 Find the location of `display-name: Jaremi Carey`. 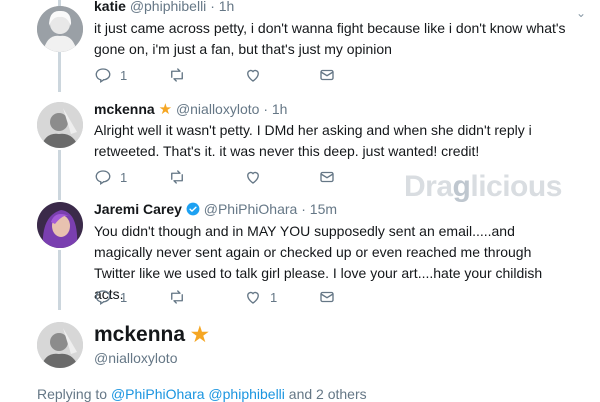

display-name: Jaremi Carey is located at coordinates (138, 209).